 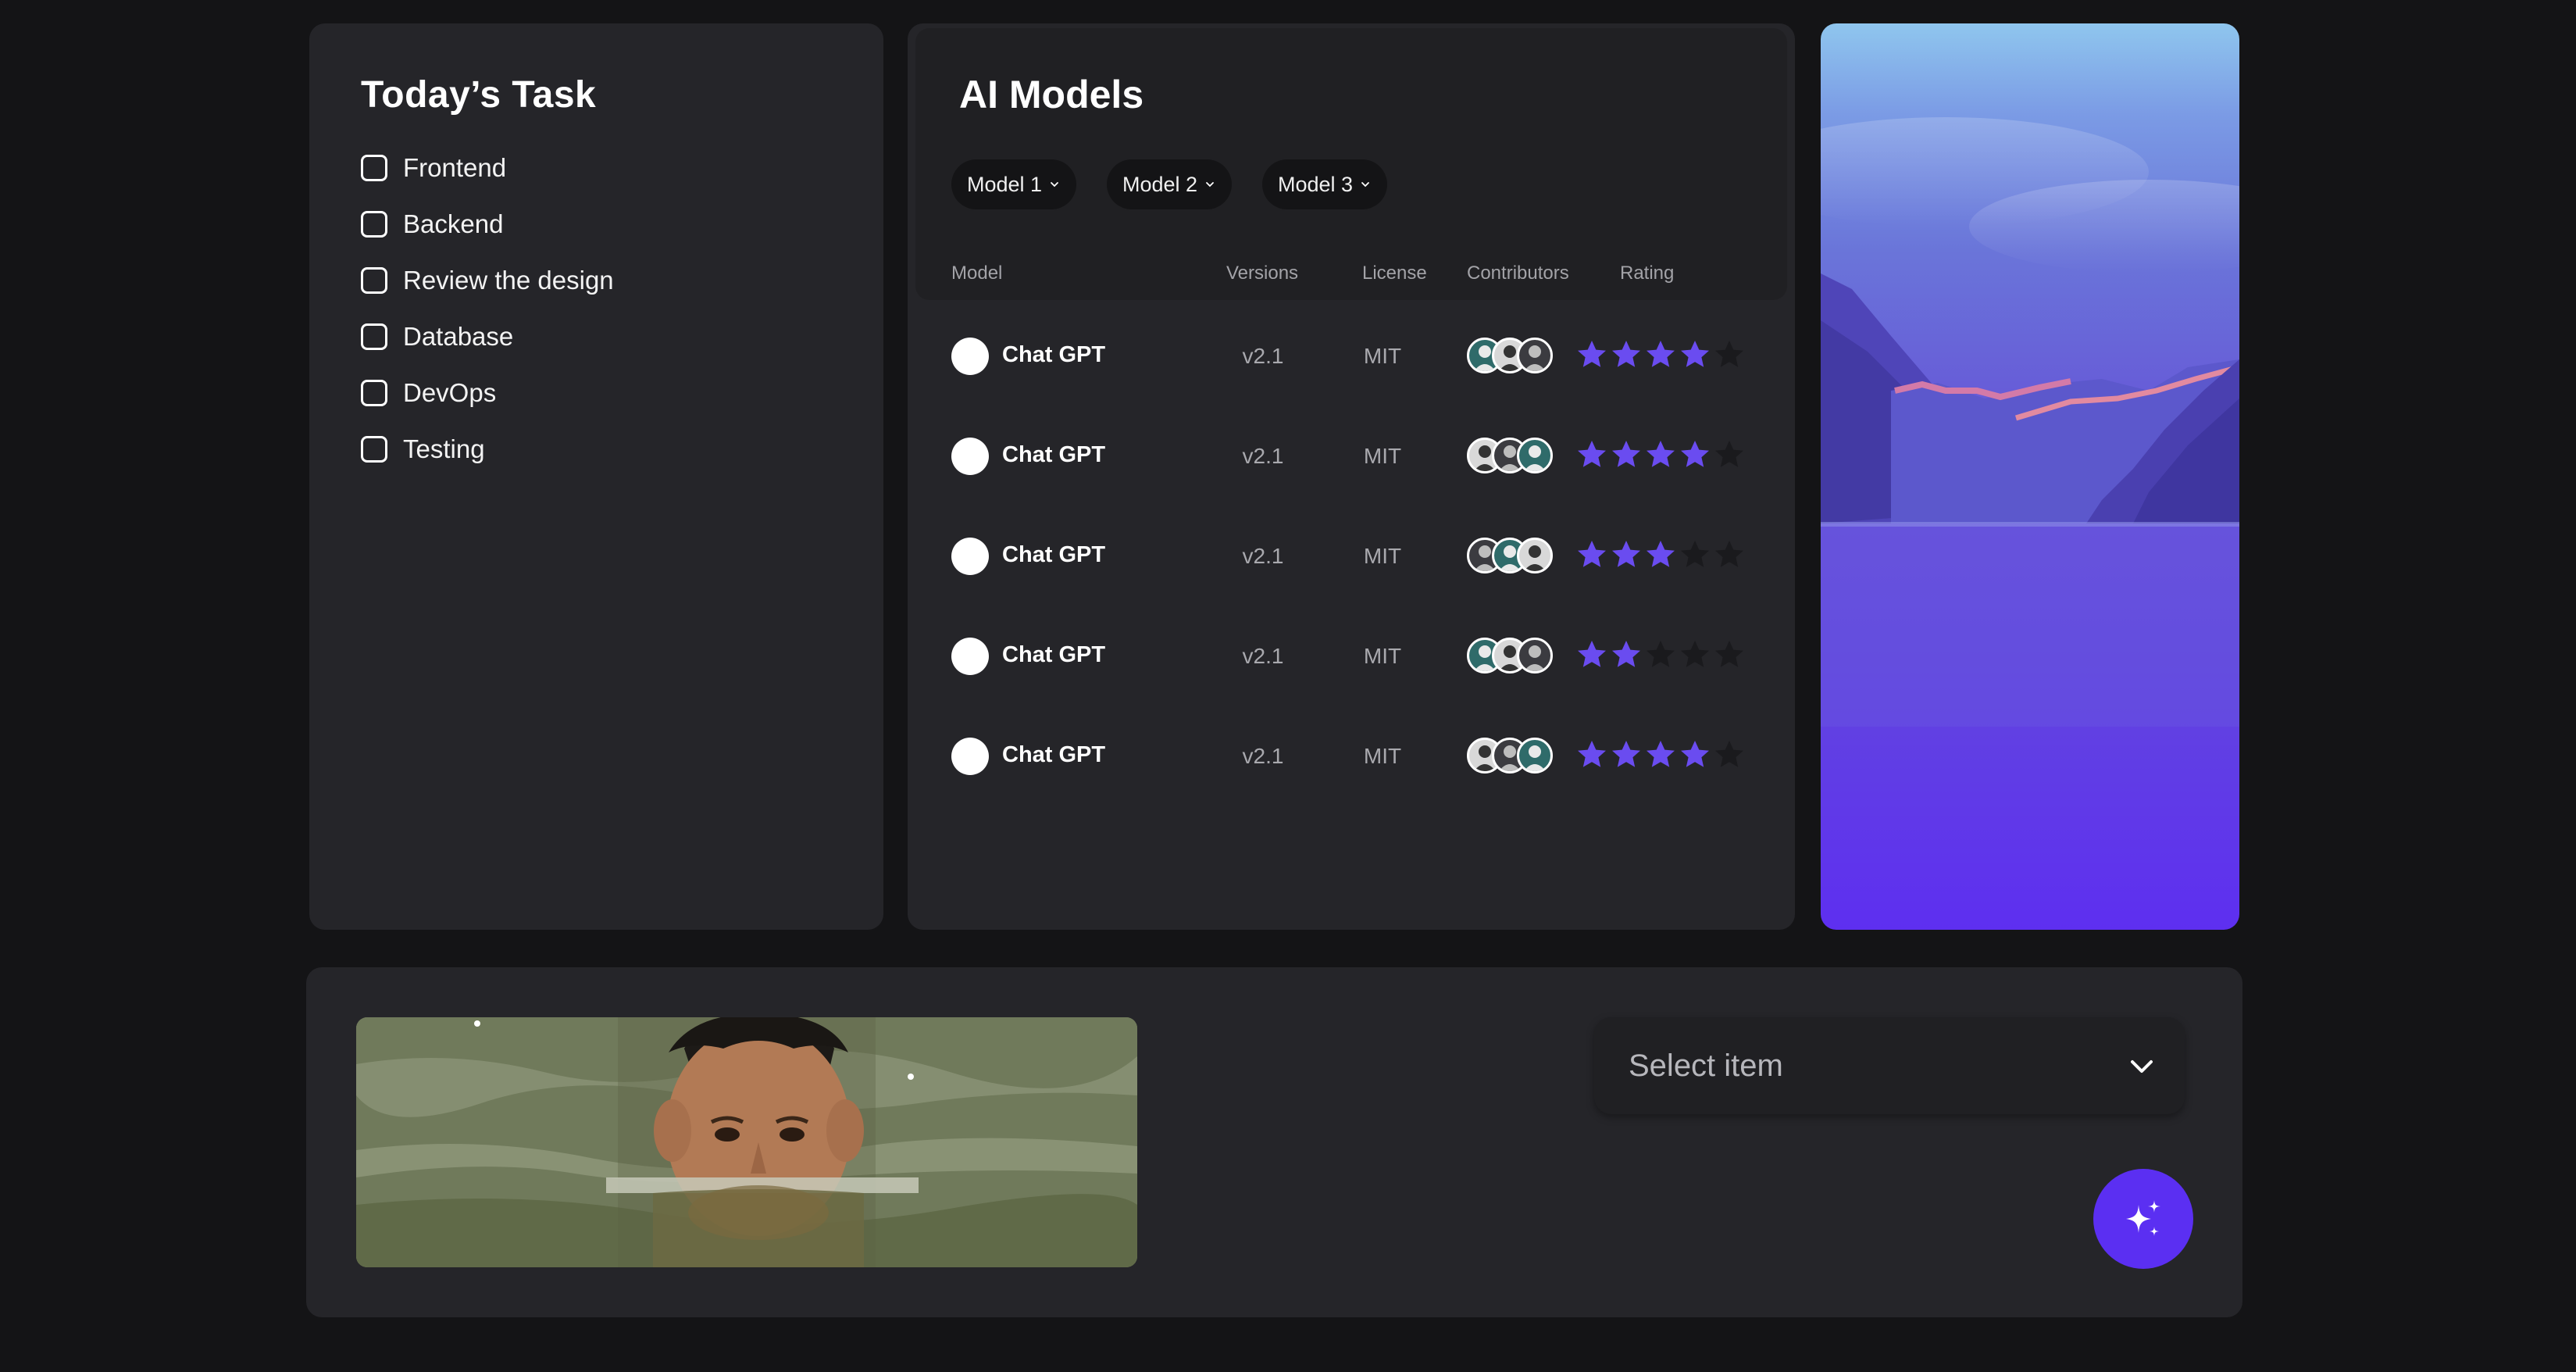 I want to click on filter-model-2-dropdown: Model 2, so click(x=1170, y=184).